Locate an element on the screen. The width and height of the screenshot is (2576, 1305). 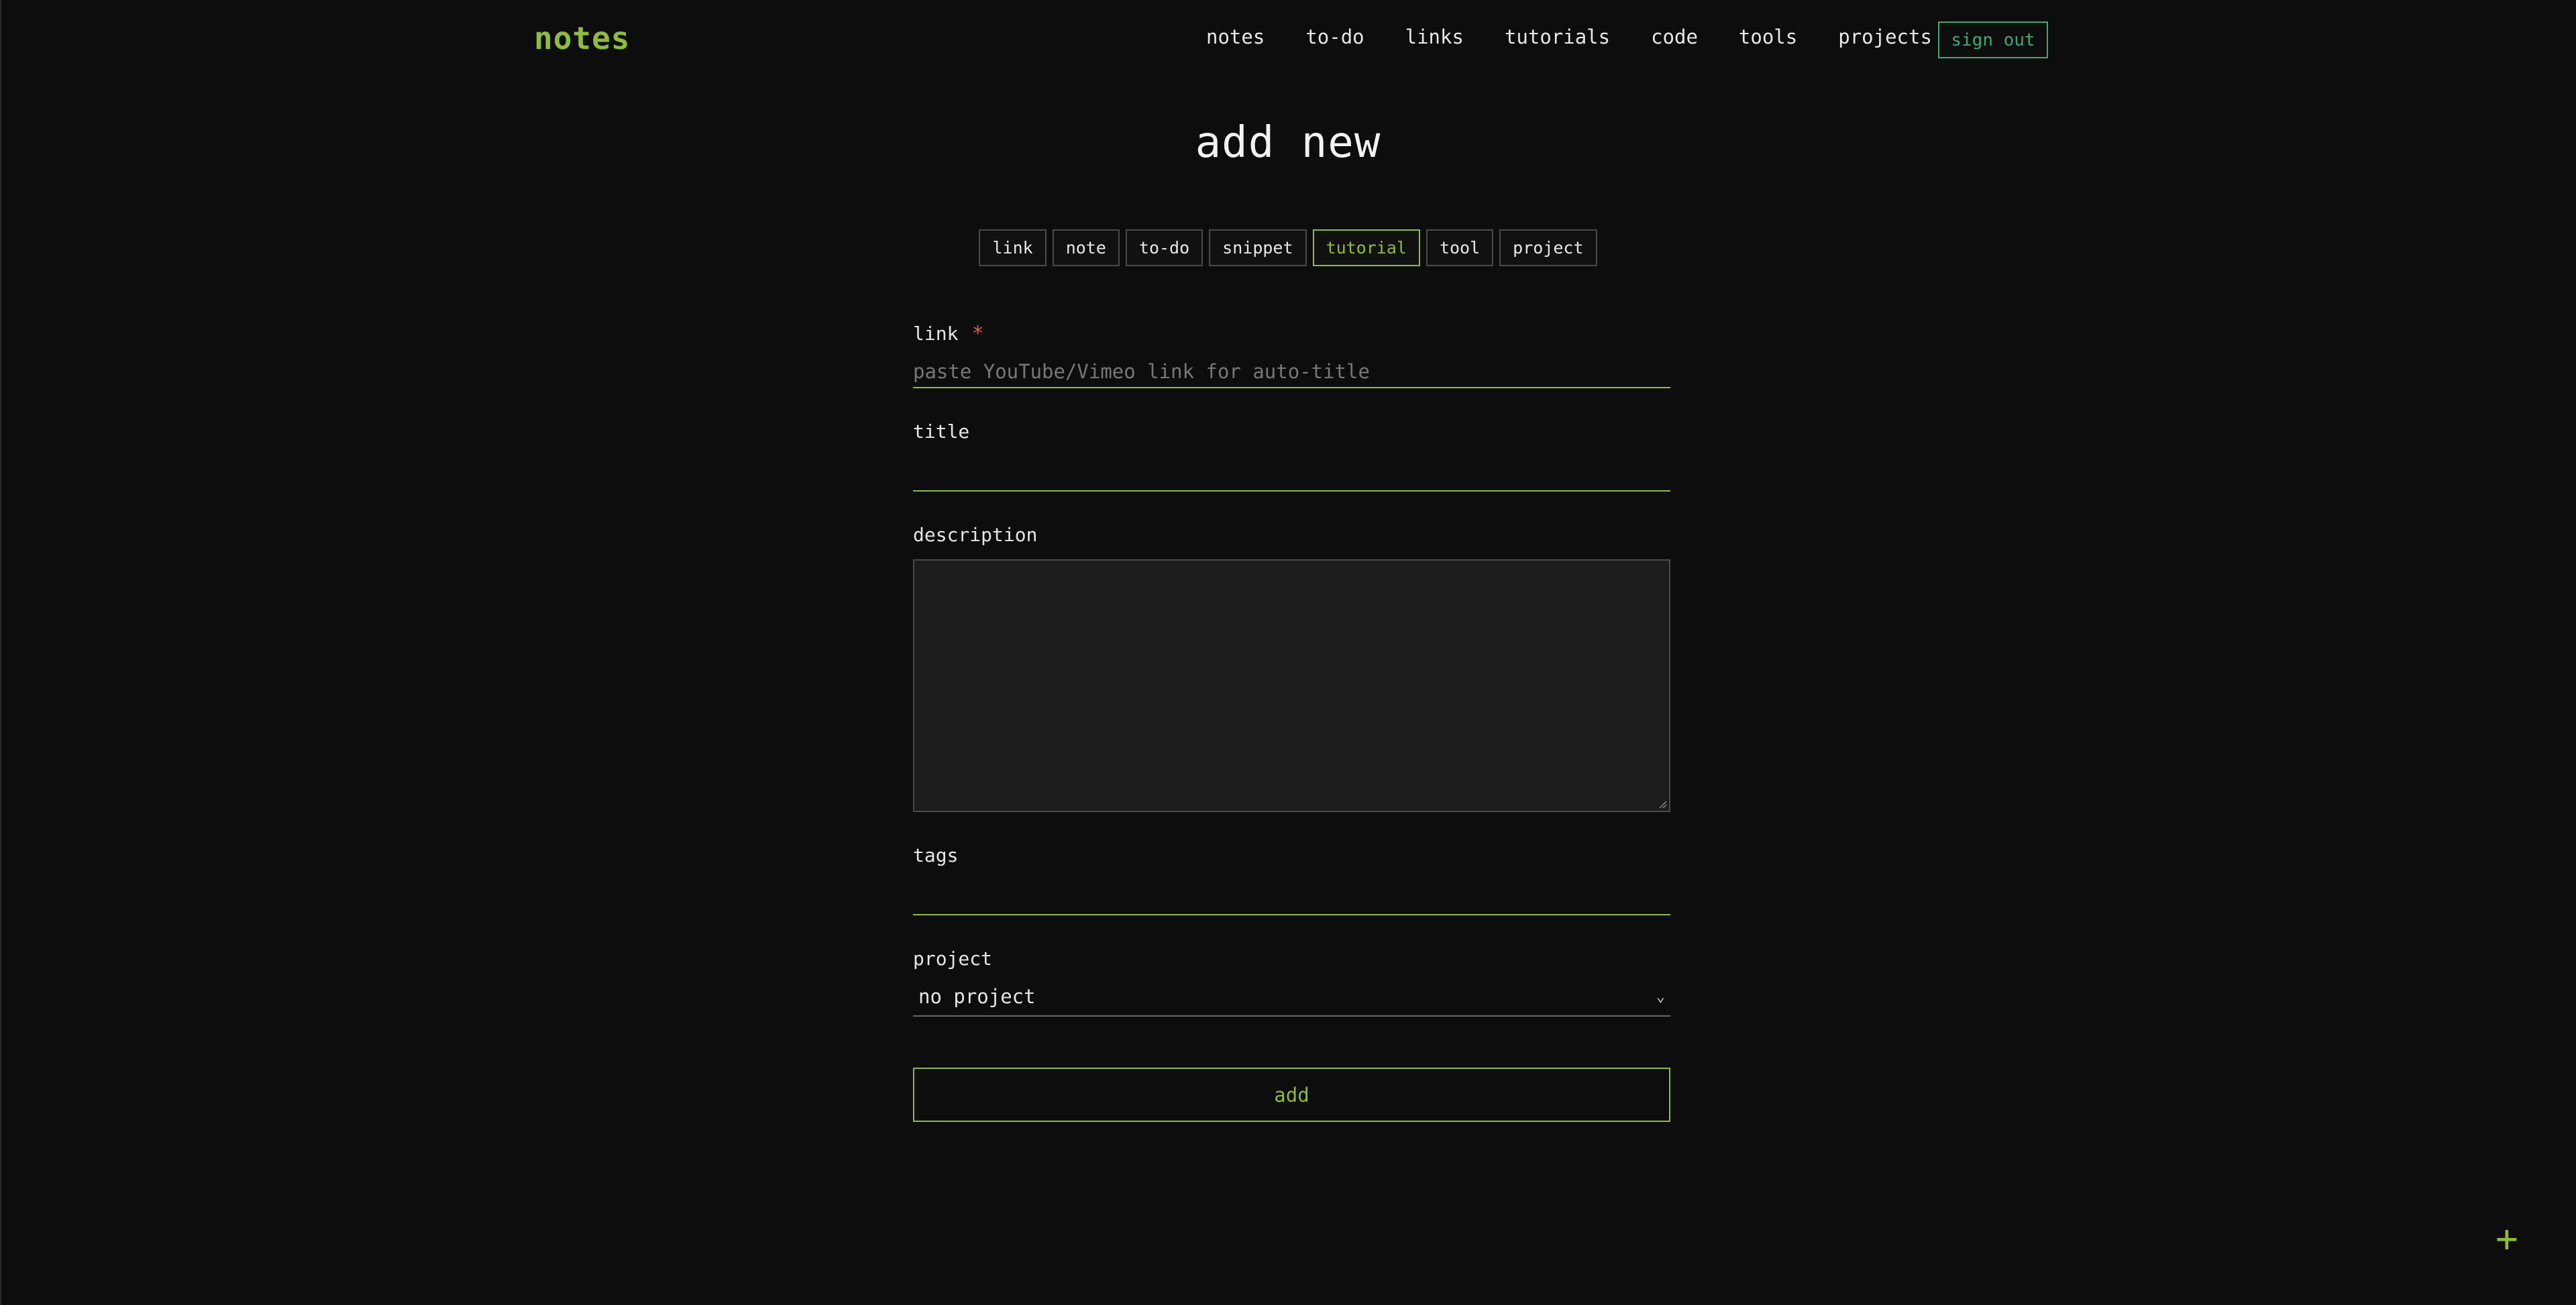
type-tool-button: tool is located at coordinates (1460, 248).